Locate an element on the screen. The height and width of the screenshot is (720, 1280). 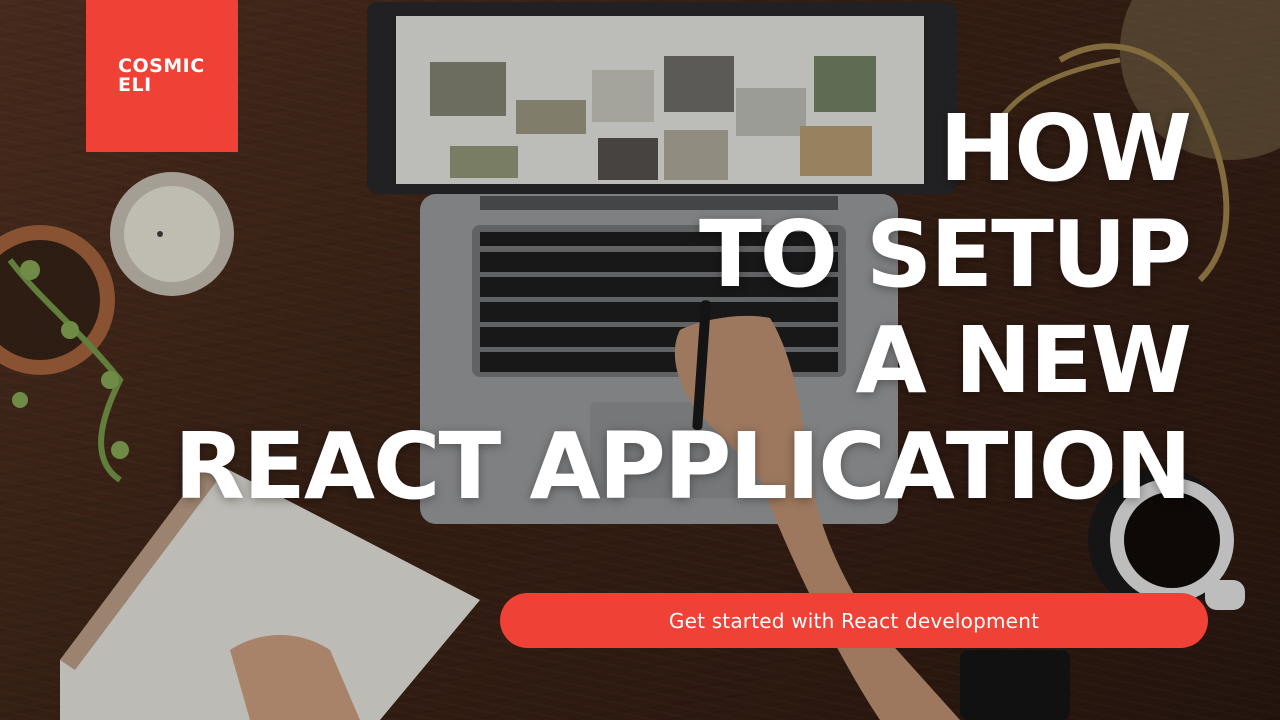
headline-line-4: REACT APPLICATION is located at coordinates (683, 466).